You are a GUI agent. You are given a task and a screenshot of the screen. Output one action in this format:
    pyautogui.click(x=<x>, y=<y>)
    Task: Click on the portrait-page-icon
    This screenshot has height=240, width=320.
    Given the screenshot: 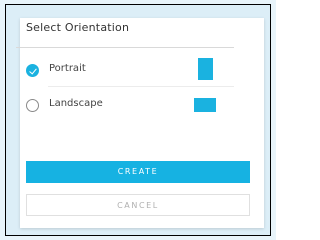 What is the action you would take?
    pyautogui.click(x=205, y=69)
    